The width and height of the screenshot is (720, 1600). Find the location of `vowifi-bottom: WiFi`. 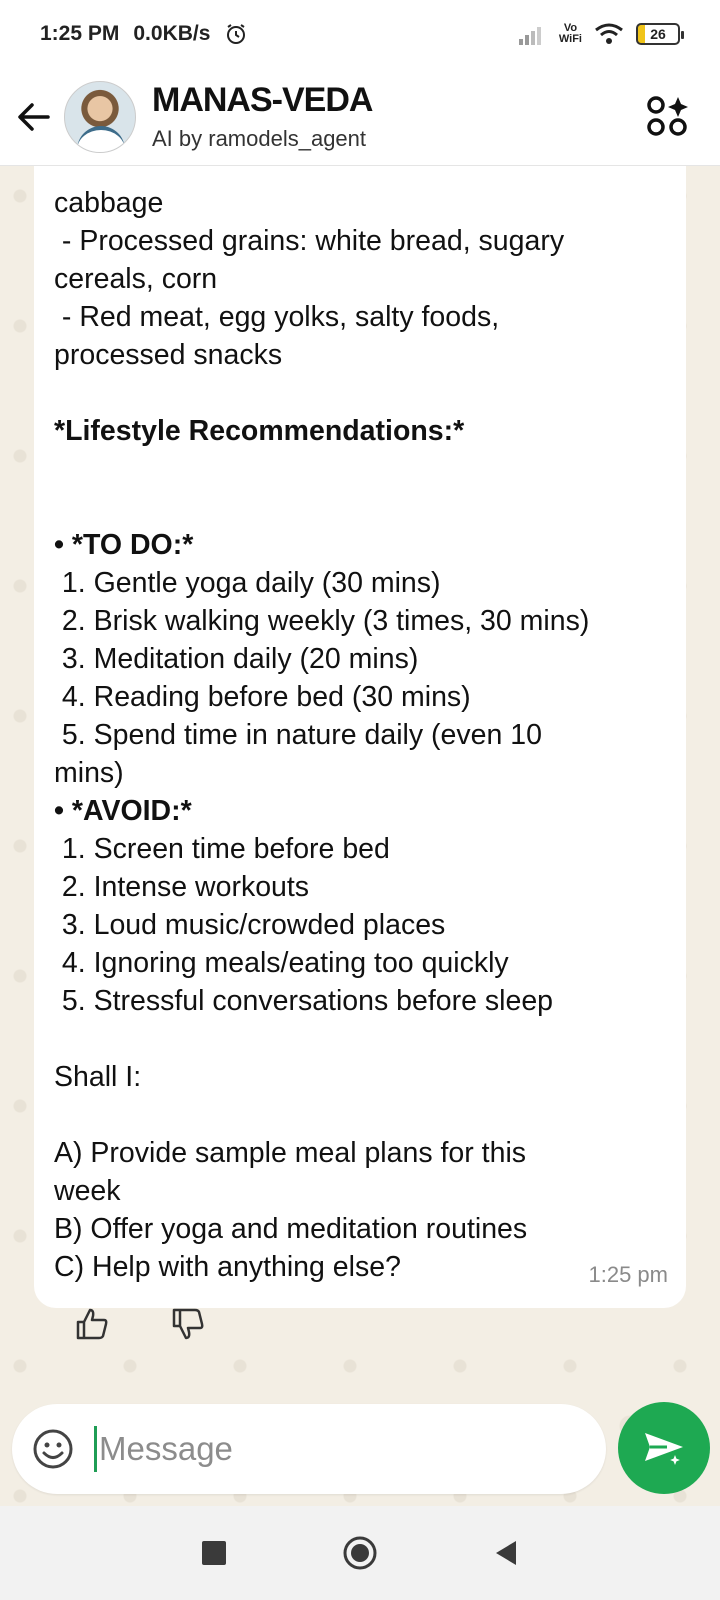

vowifi-bottom: WiFi is located at coordinates (570, 39).